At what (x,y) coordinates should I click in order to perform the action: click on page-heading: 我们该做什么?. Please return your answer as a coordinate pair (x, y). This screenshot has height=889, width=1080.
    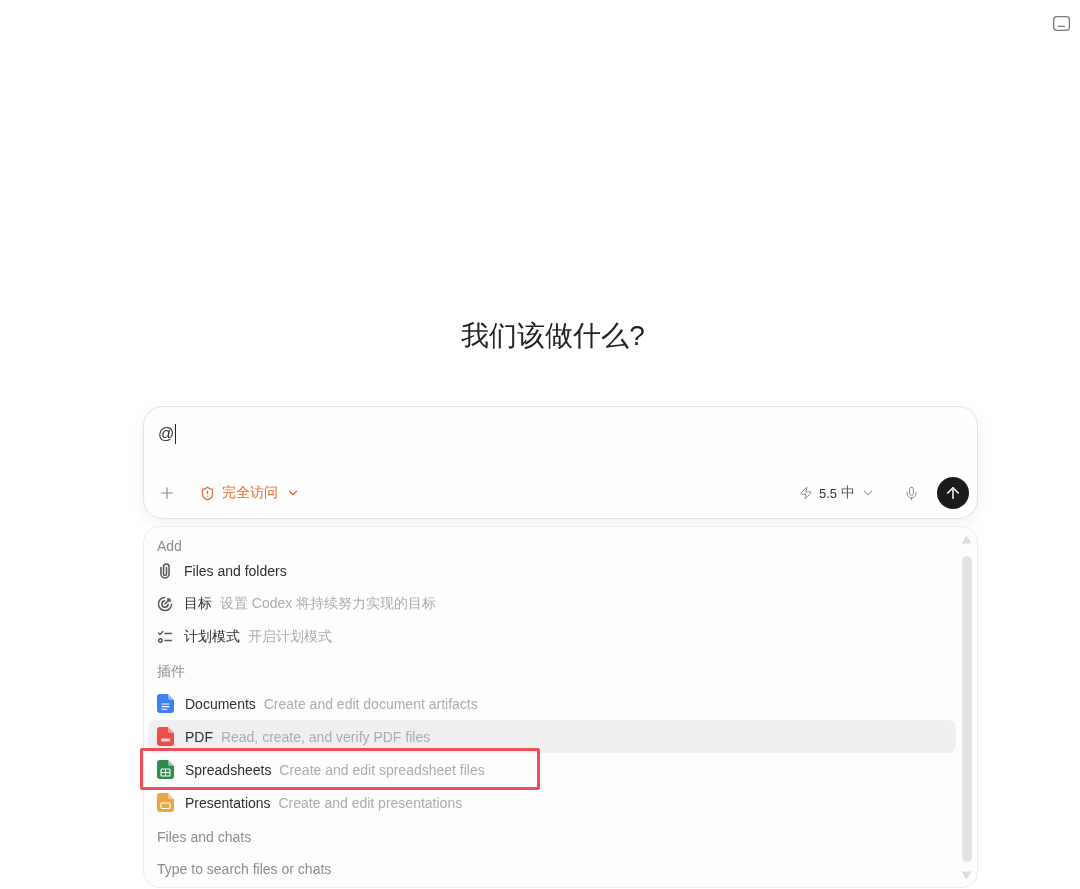
    Looking at the image, I should click on (553, 336).